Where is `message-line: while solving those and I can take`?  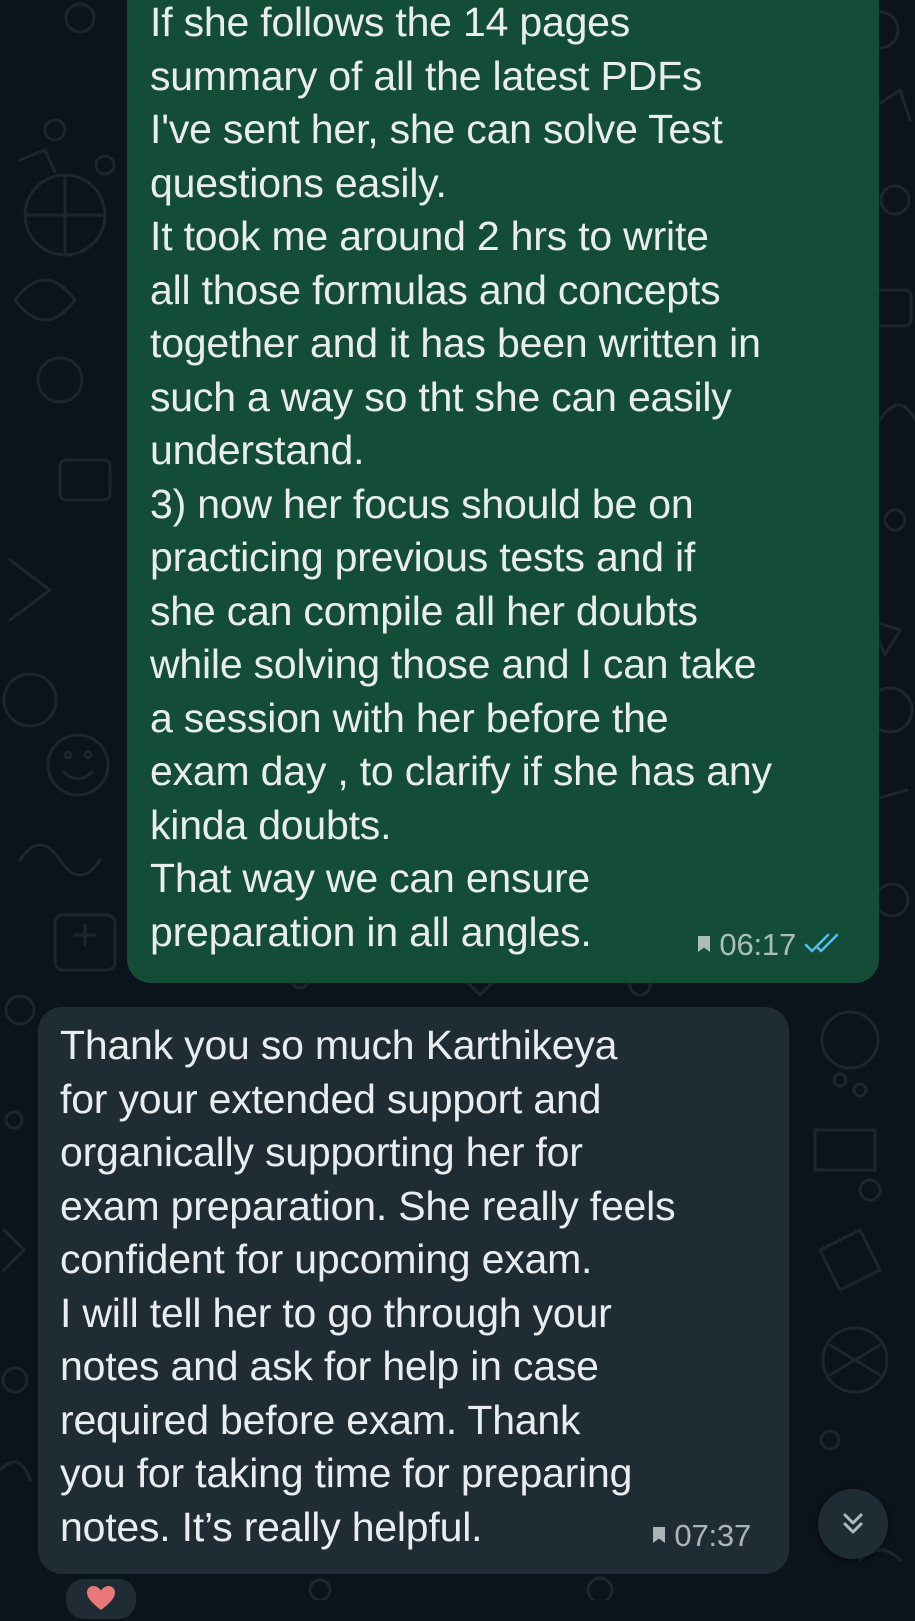
message-line: while solving those and I can take is located at coordinates (453, 664).